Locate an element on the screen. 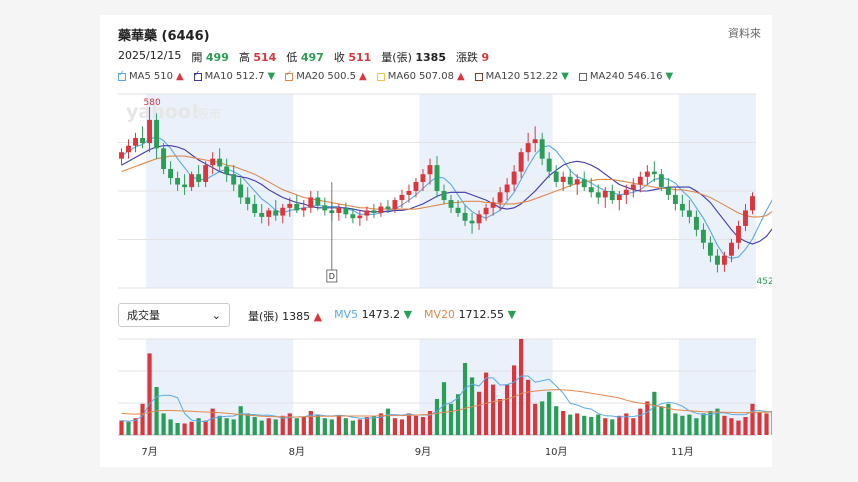 This screenshot has height=482, width=858. ma-toggle-ma10: MA10512.7▼ is located at coordinates (234, 75).